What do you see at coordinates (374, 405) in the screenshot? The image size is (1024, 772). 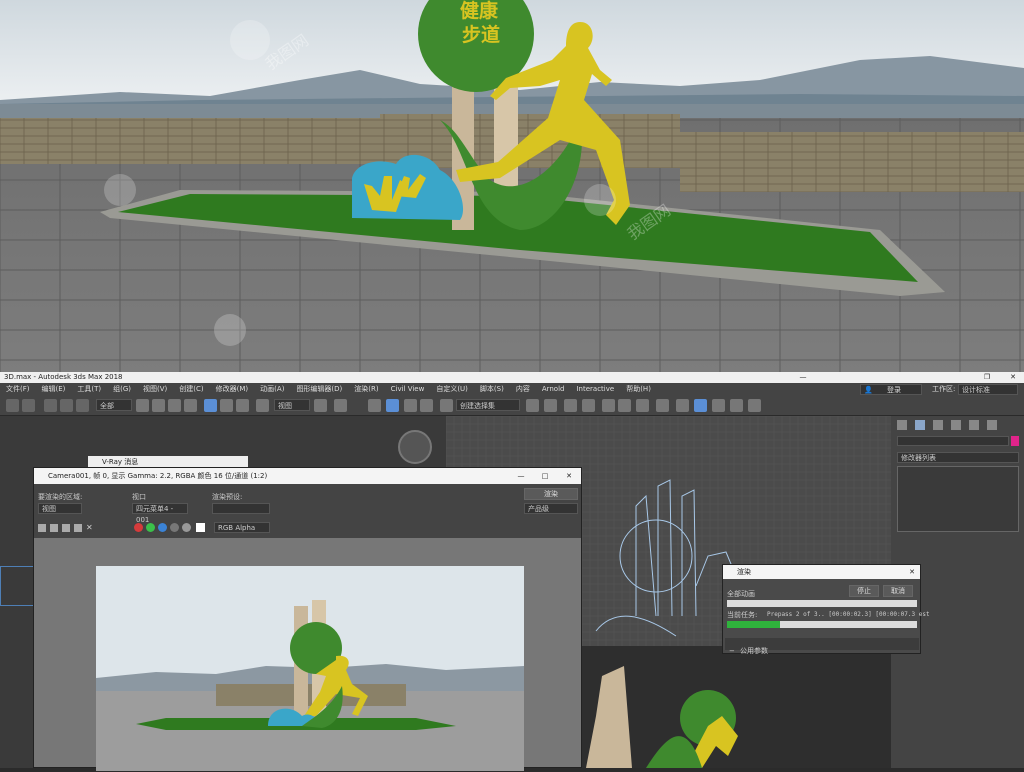 I see `snap-3d-icon` at bounding box center [374, 405].